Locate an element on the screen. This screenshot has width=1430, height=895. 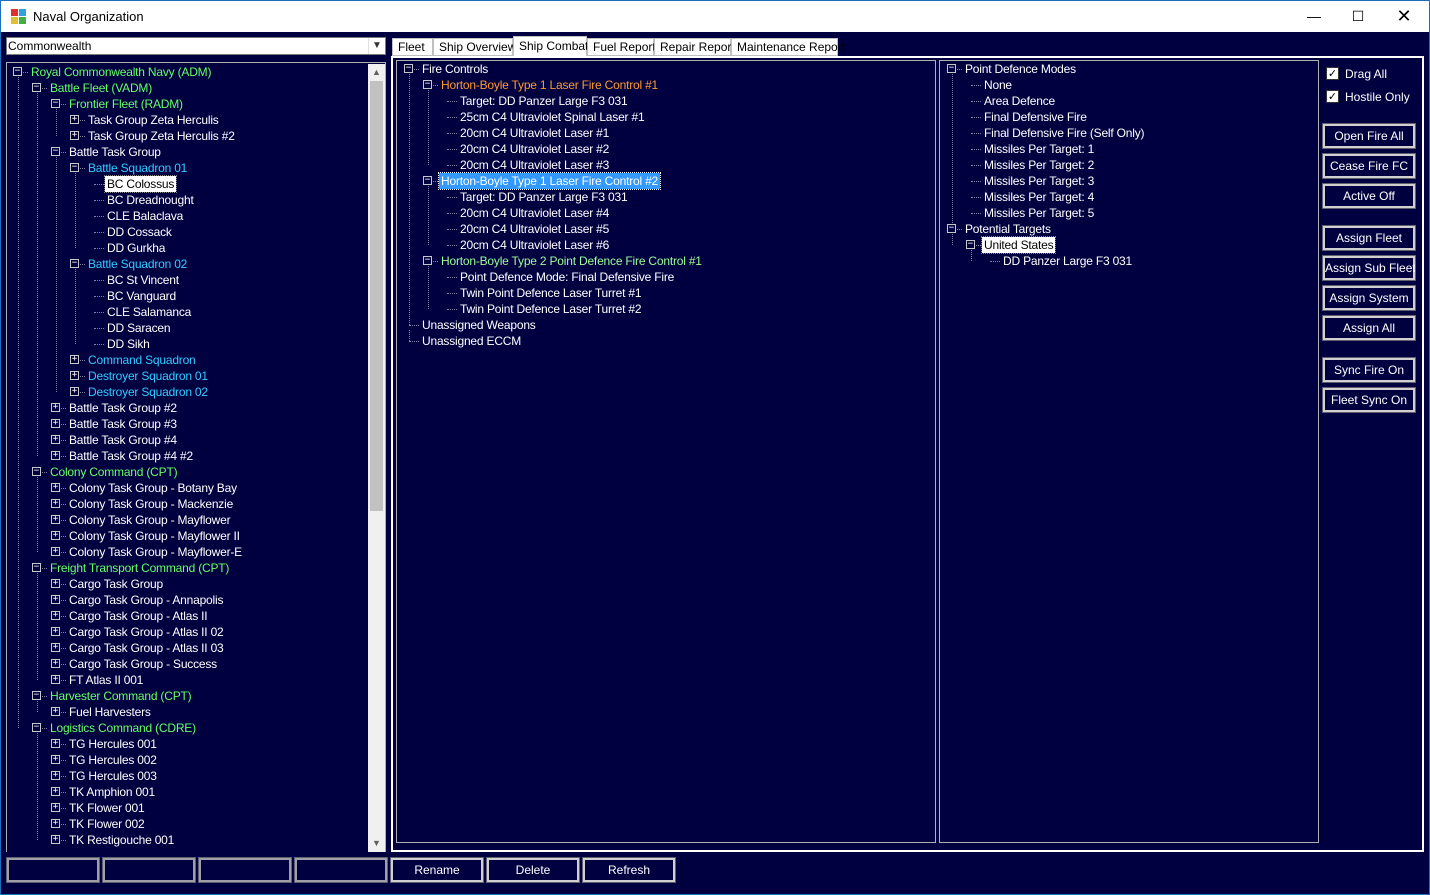
tree-node-tg-hercules-001: TG Hercules 001 is located at coordinates (113, 744).